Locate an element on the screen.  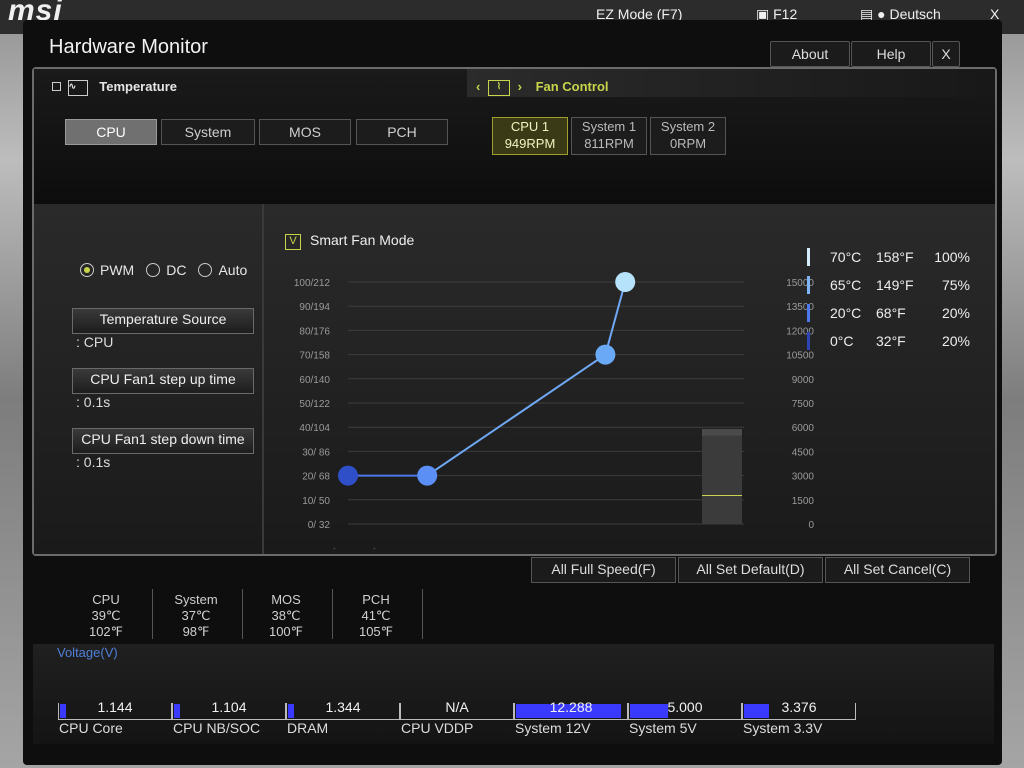
right-tick-label: 6000 is located at coordinates (803, 428).